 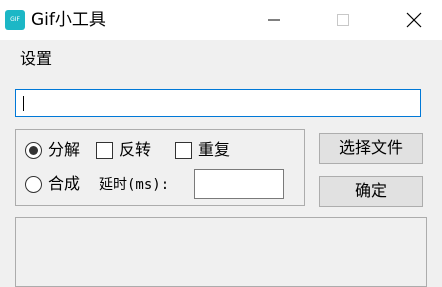 What do you see at coordinates (64, 149) in the screenshot?
I see `split-label: 分解` at bounding box center [64, 149].